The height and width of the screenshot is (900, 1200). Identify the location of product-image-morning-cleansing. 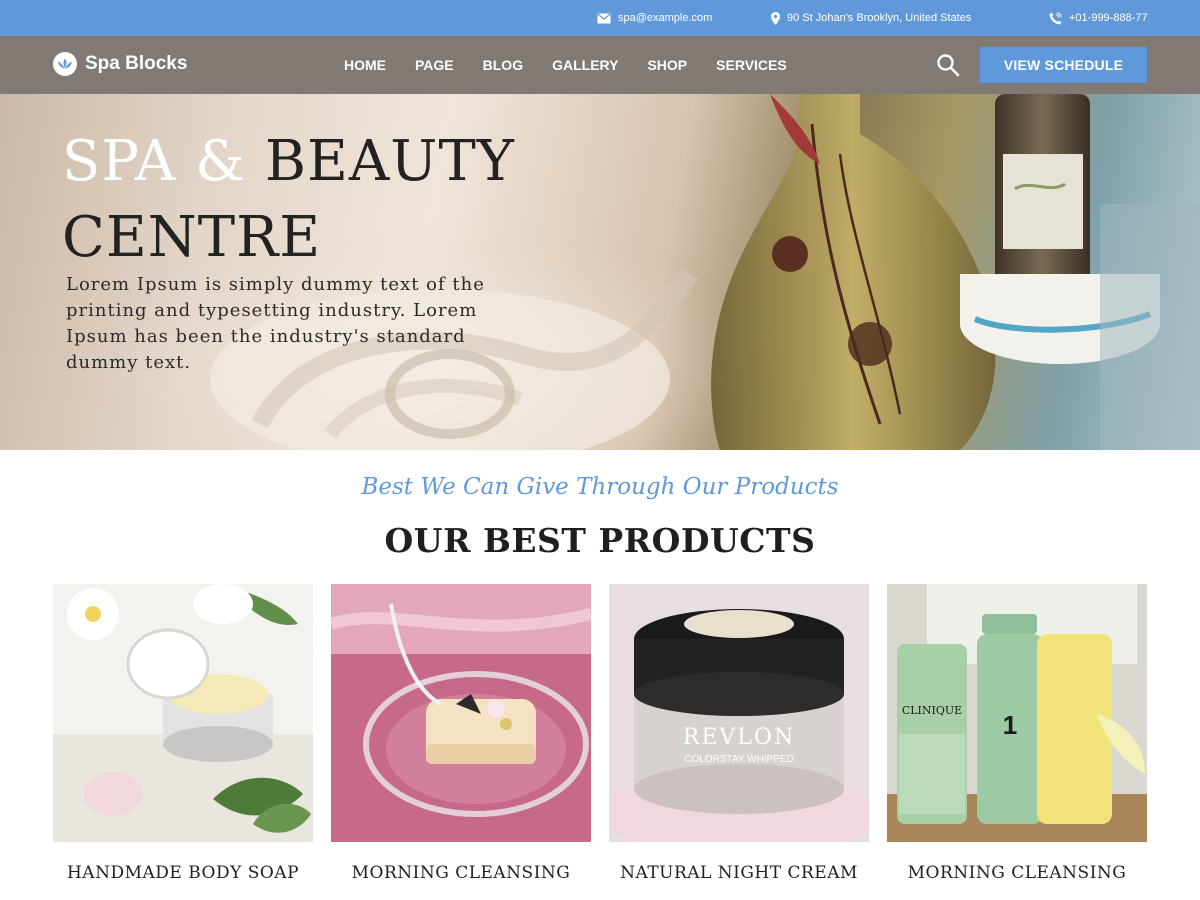
(461, 713).